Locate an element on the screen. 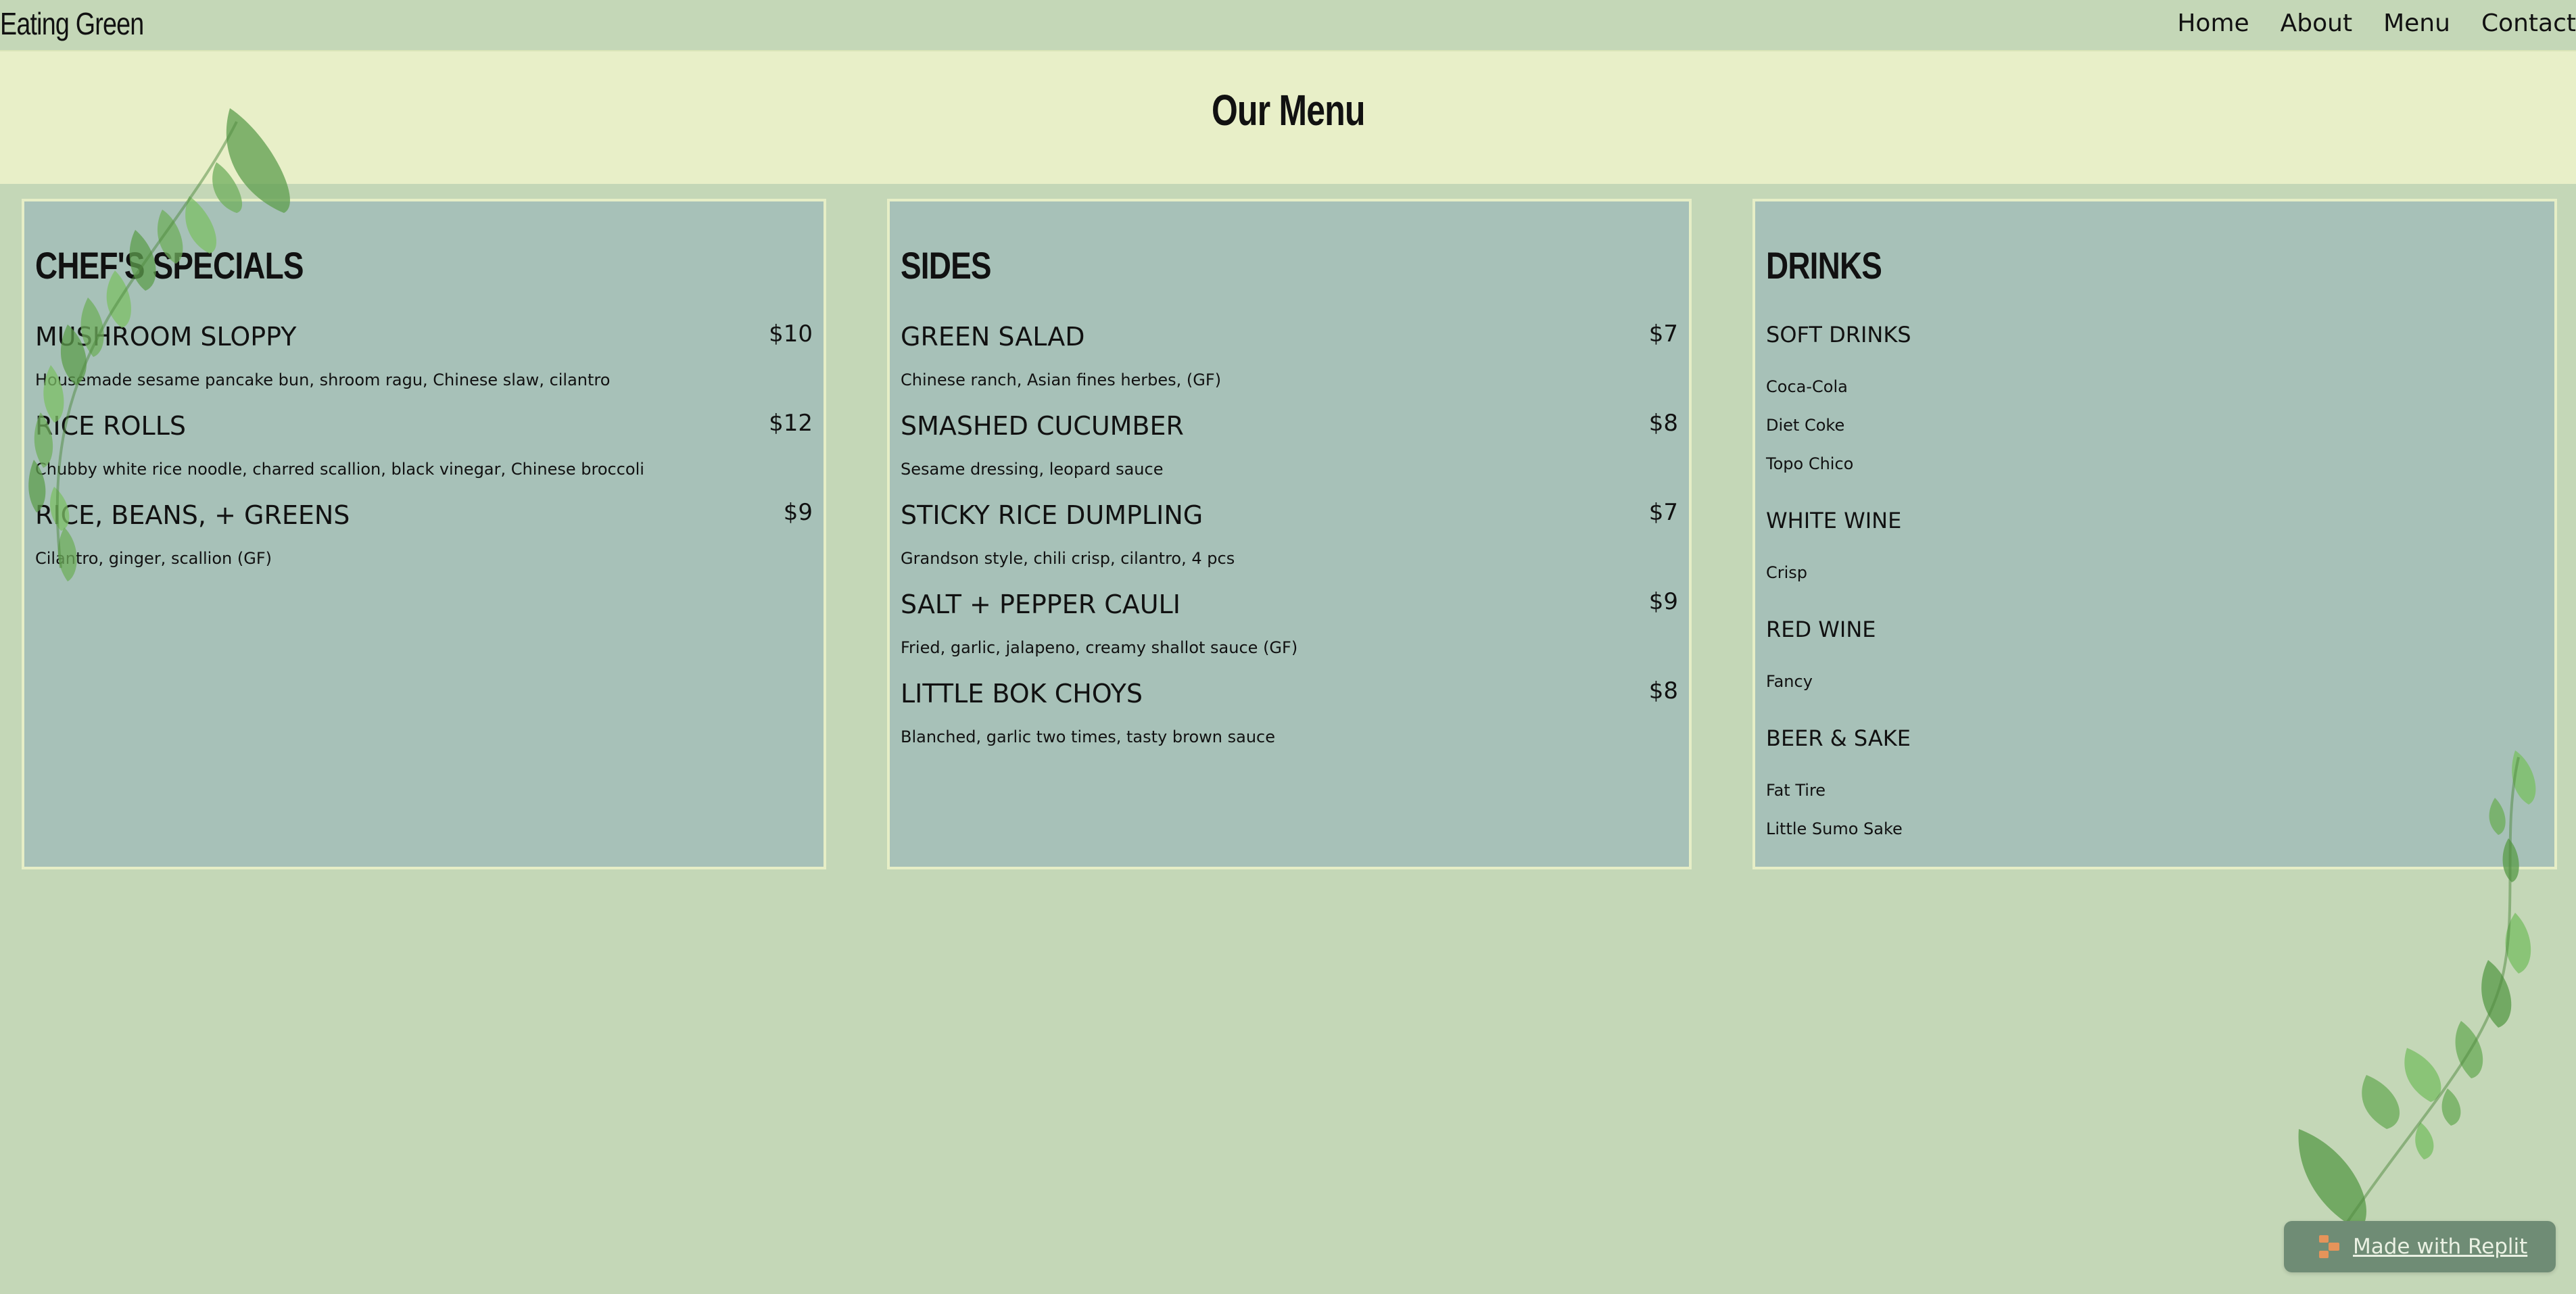  nav-links: Home About Menu Contact is located at coordinates (2361, 23).